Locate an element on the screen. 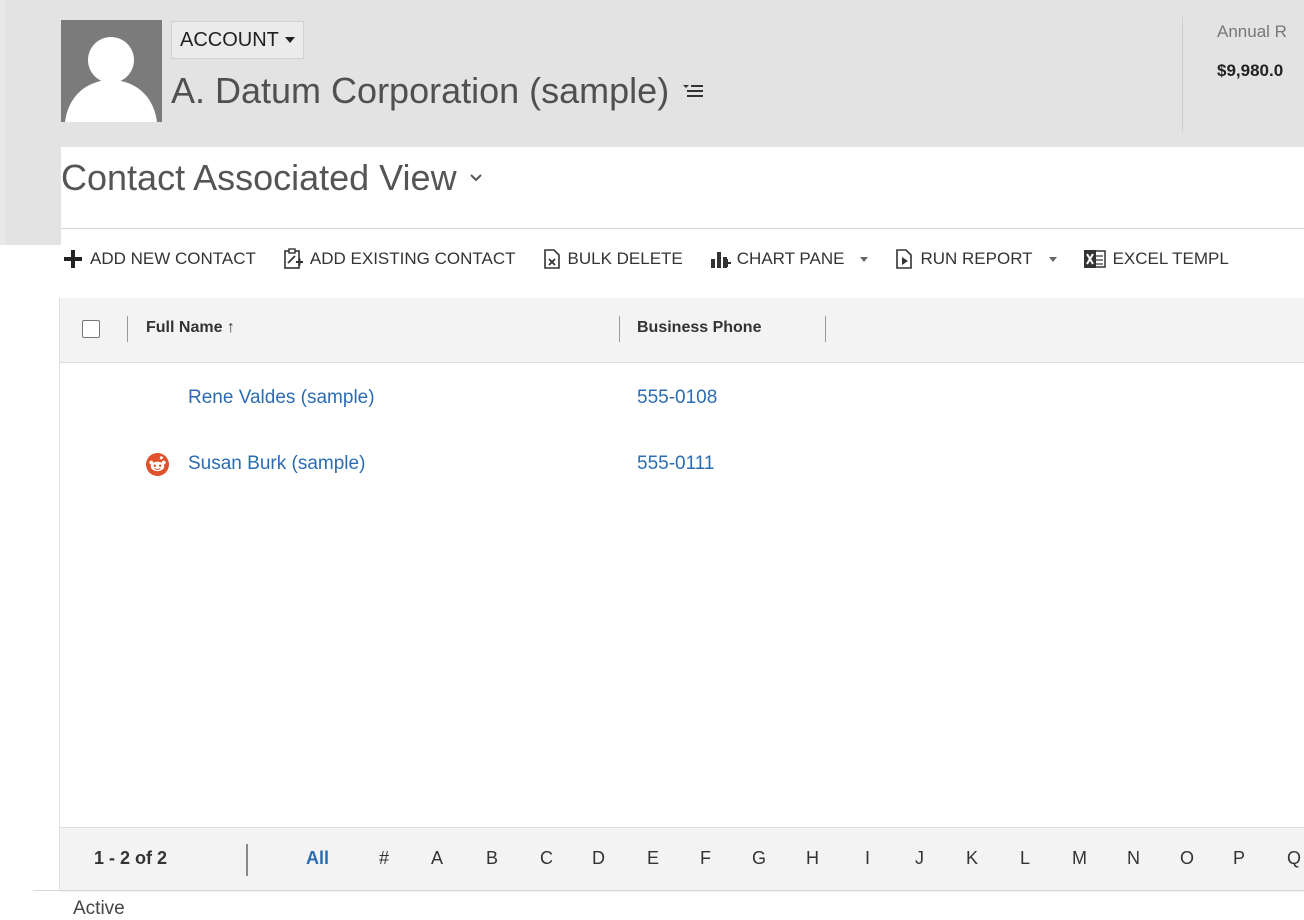 The height and width of the screenshot is (920, 1304). letter-filter-c: C is located at coordinates (546, 858).